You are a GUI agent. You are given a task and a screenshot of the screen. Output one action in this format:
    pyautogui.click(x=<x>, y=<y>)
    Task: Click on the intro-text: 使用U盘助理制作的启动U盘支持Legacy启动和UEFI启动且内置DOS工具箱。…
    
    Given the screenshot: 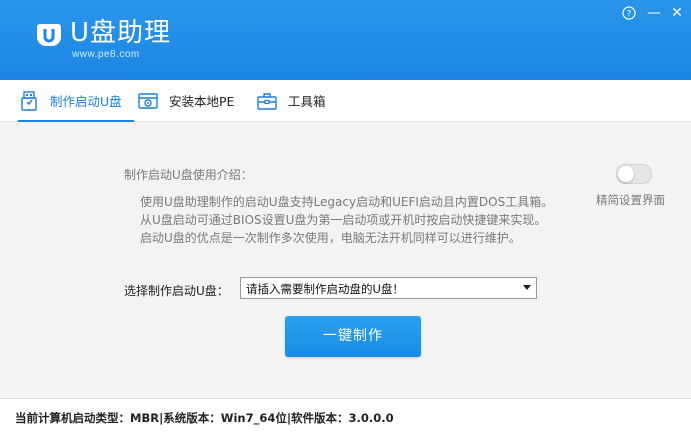 What is the action you would take?
    pyautogui.click(x=346, y=220)
    